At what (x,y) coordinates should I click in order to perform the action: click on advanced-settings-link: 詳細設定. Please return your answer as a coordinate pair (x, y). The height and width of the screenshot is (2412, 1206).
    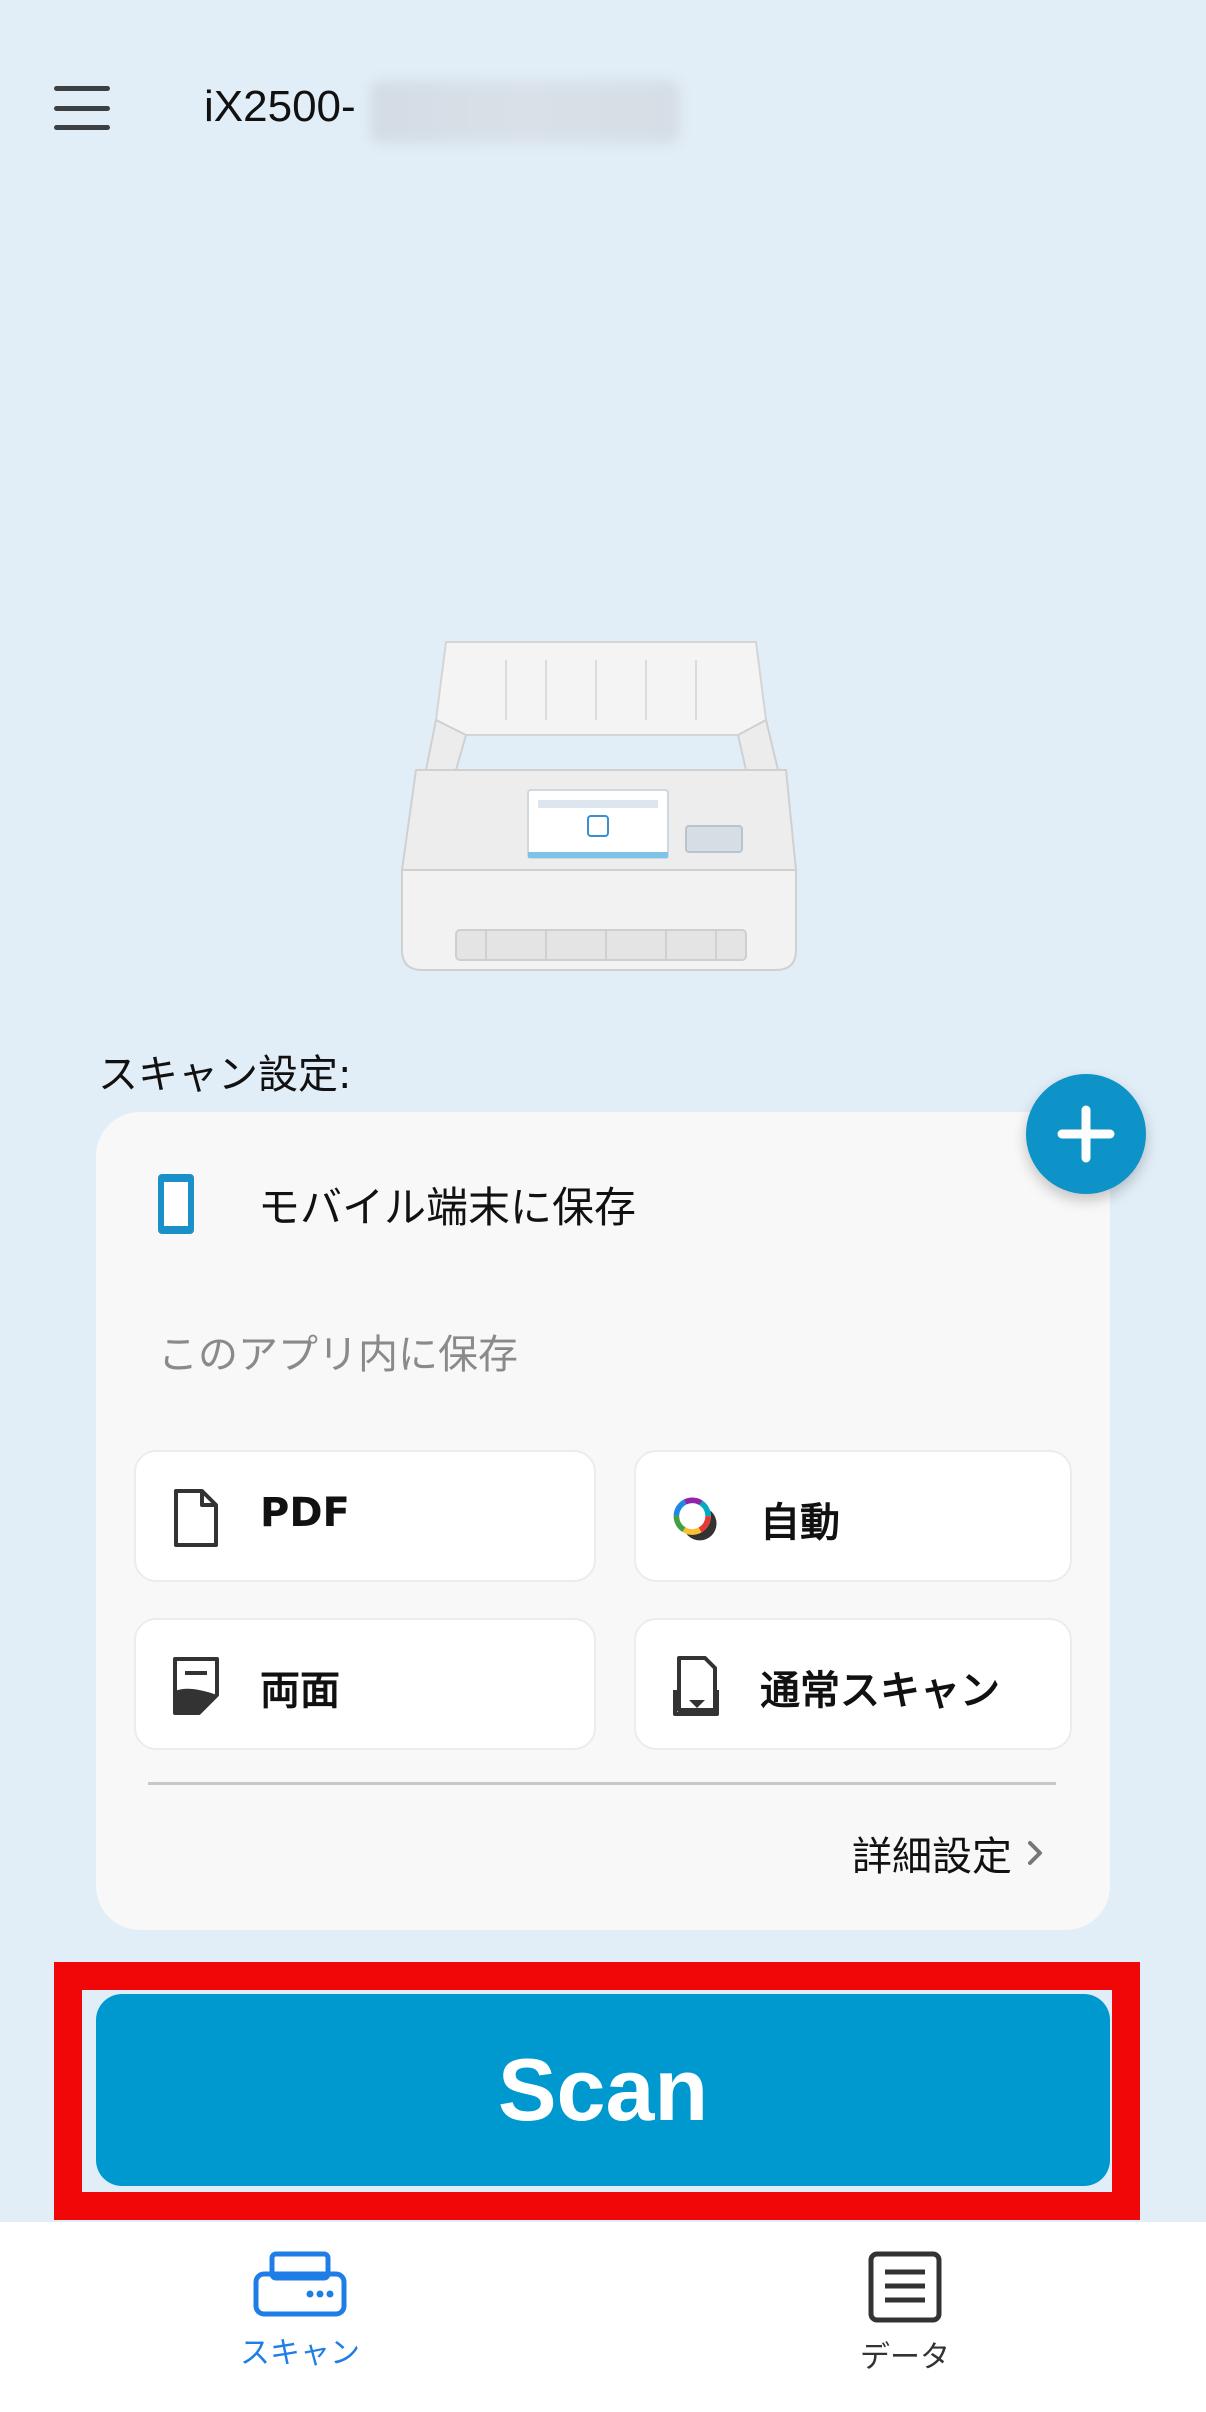
    Looking at the image, I should click on (948, 1853).